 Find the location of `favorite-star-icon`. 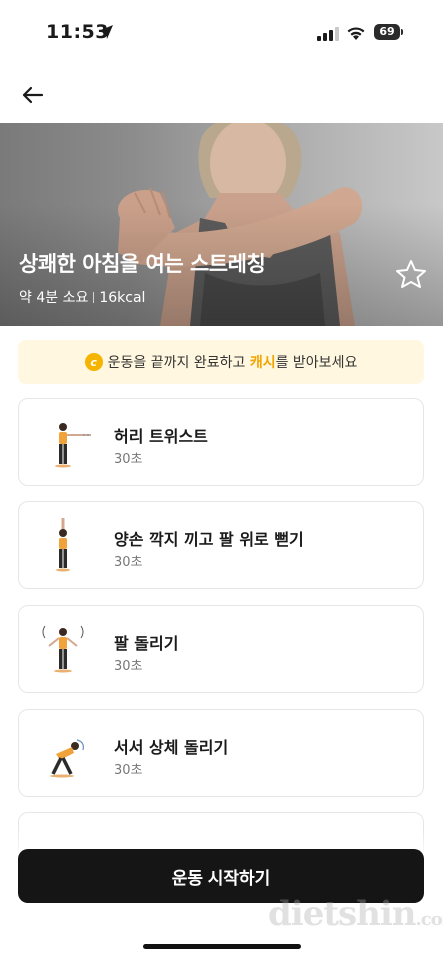

favorite-star-icon is located at coordinates (411, 274).